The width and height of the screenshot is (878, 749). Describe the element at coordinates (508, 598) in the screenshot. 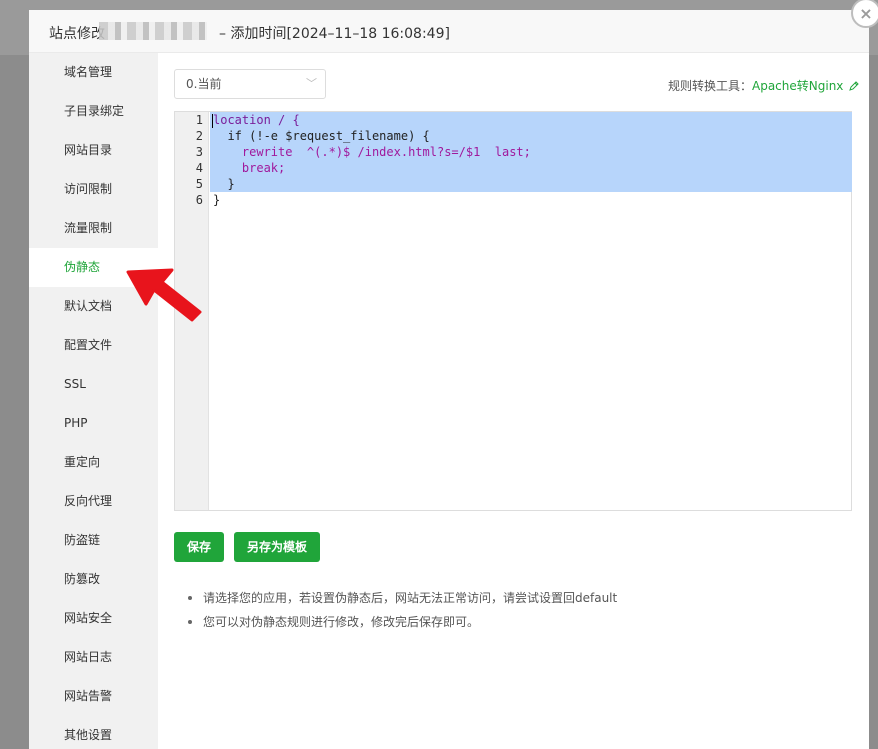

I see `tip-item: 请选择您的应用，若设置伪静态后，网站无法正常访问，请尝试设置回default` at that location.